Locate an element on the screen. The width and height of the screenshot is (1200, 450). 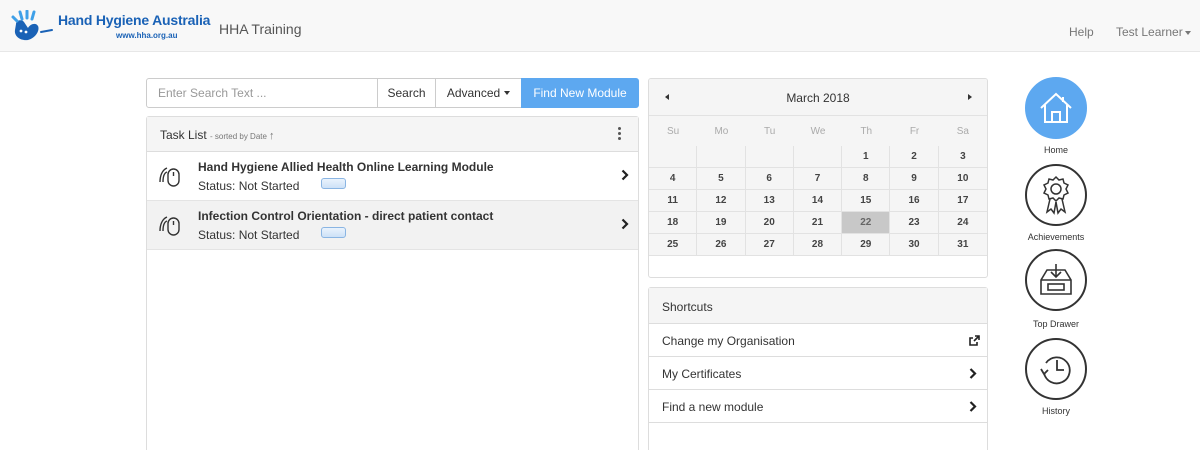
calendar-day: 18 is located at coordinates (673, 223).